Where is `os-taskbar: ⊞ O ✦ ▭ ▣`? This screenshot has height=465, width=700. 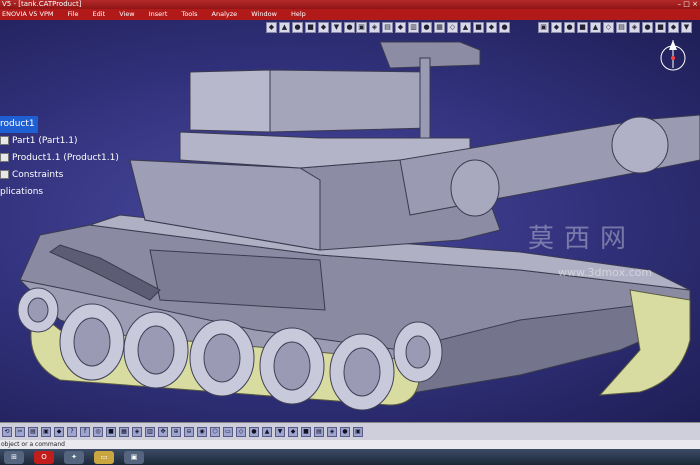
os-taskbar: ⊞ O ✦ ▭ ▣ is located at coordinates (350, 457).